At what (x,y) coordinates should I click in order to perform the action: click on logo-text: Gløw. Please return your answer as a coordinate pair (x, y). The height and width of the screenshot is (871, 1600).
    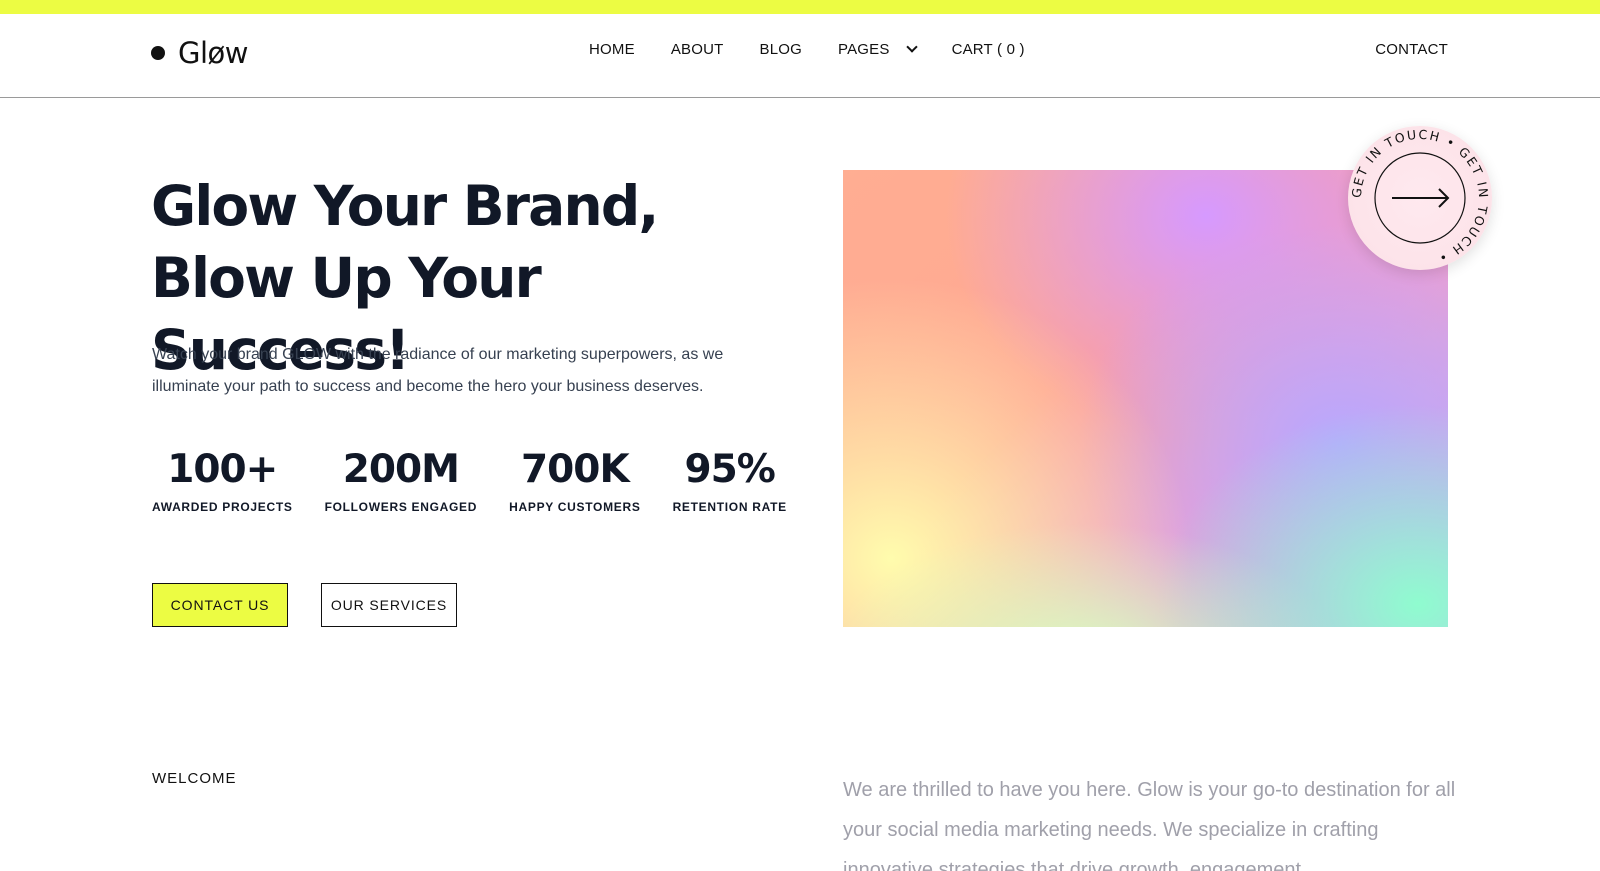
    Looking at the image, I should click on (213, 53).